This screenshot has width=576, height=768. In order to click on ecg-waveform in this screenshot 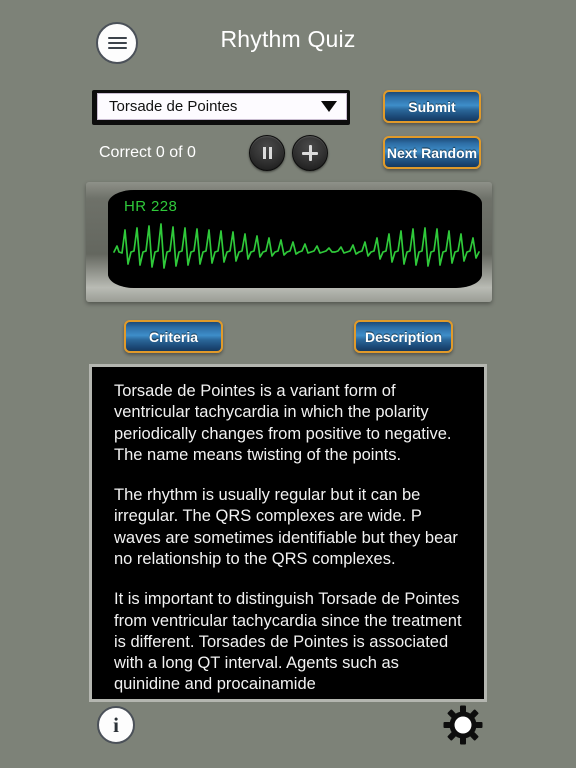, I will do `click(296, 246)`.